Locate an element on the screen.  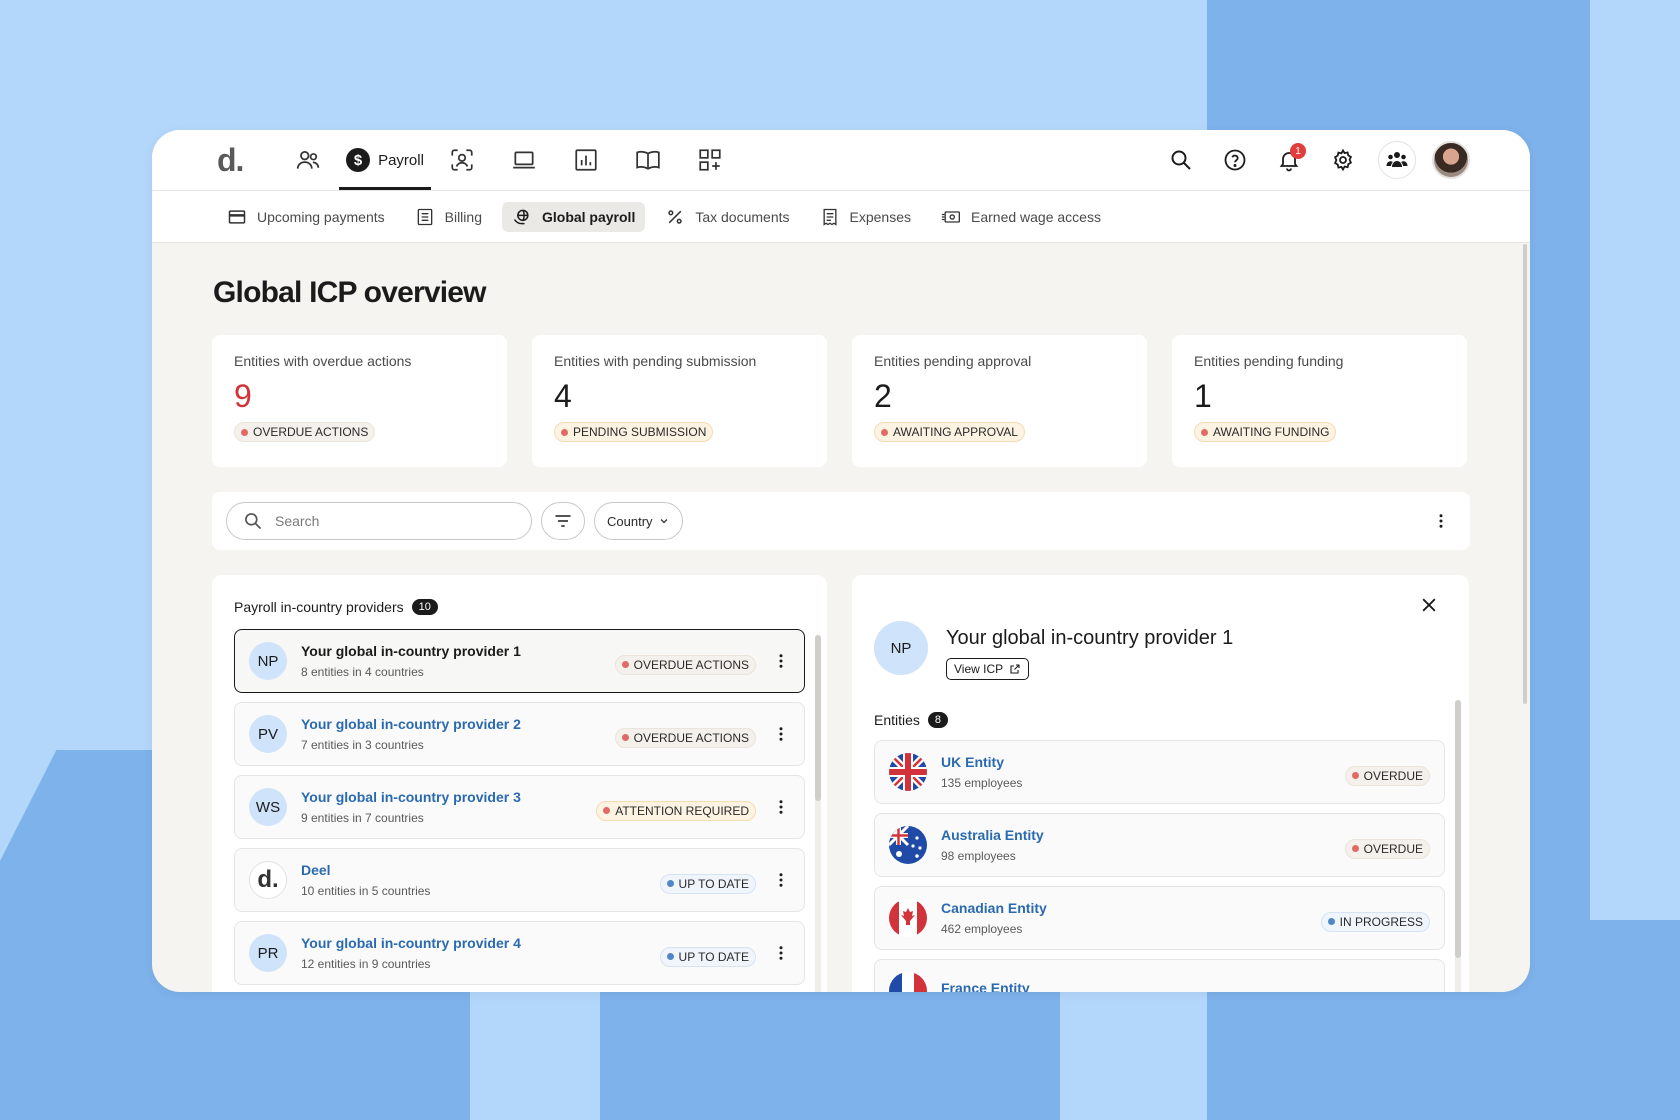
top-right-actions: 1 is located at coordinates (1316, 160).